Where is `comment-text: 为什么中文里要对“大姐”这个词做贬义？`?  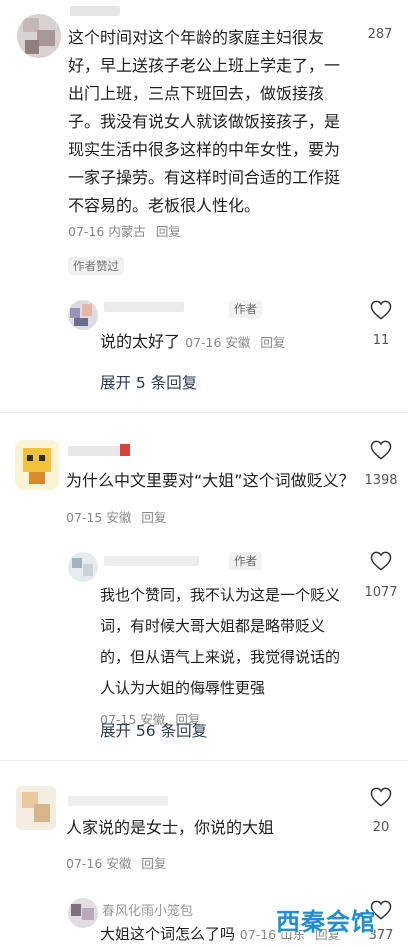
comment-text: 为什么中文里要对“大姐”这个词做贬义？ is located at coordinates (210, 480).